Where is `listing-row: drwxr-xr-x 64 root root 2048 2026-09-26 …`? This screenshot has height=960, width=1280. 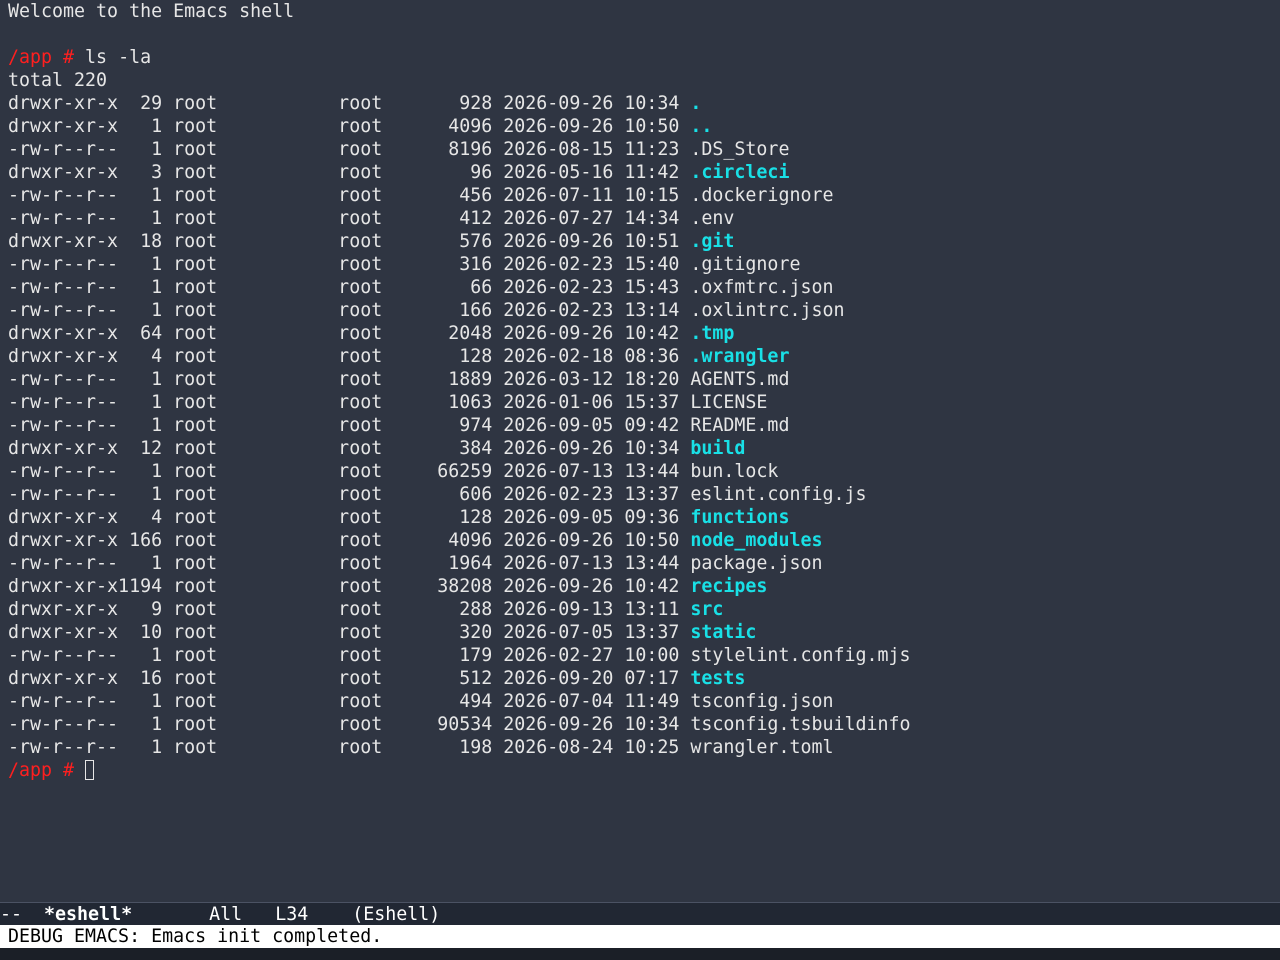
listing-row: drwxr-xr-x 64 root root 2048 2026-09-26 … is located at coordinates (640, 333).